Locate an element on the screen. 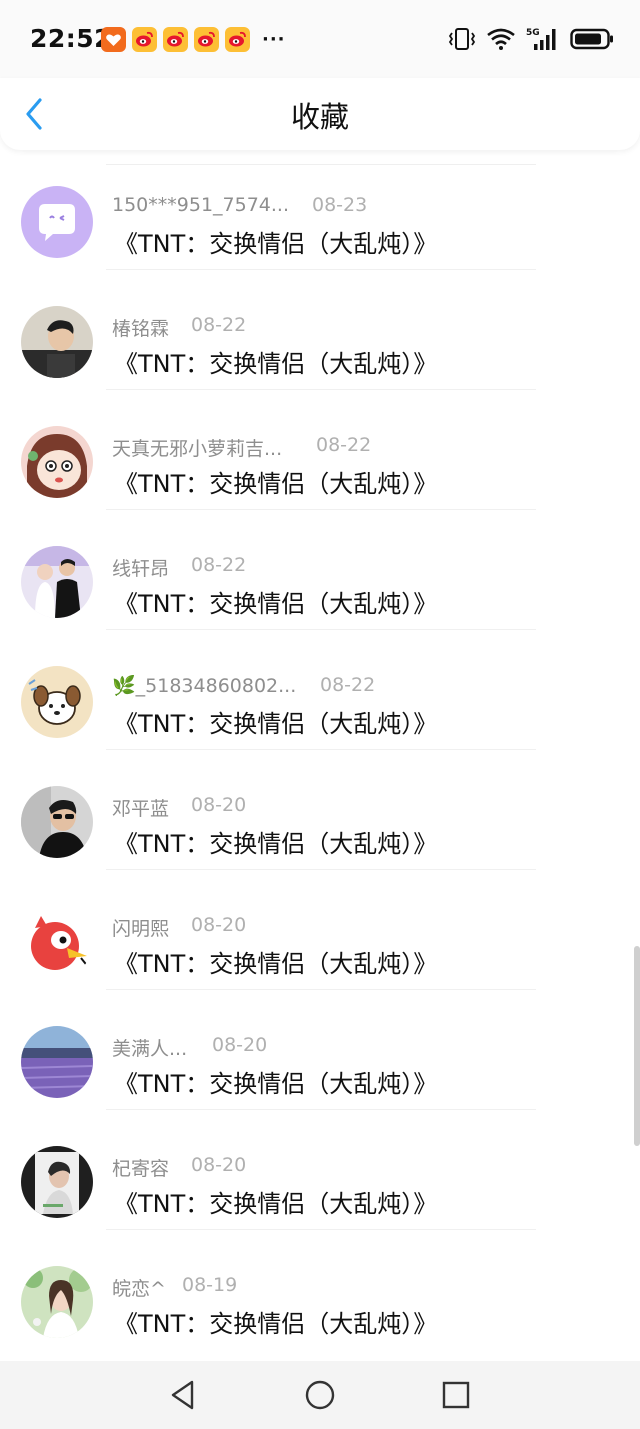  system-icons: 5G is located at coordinates (531, 39).